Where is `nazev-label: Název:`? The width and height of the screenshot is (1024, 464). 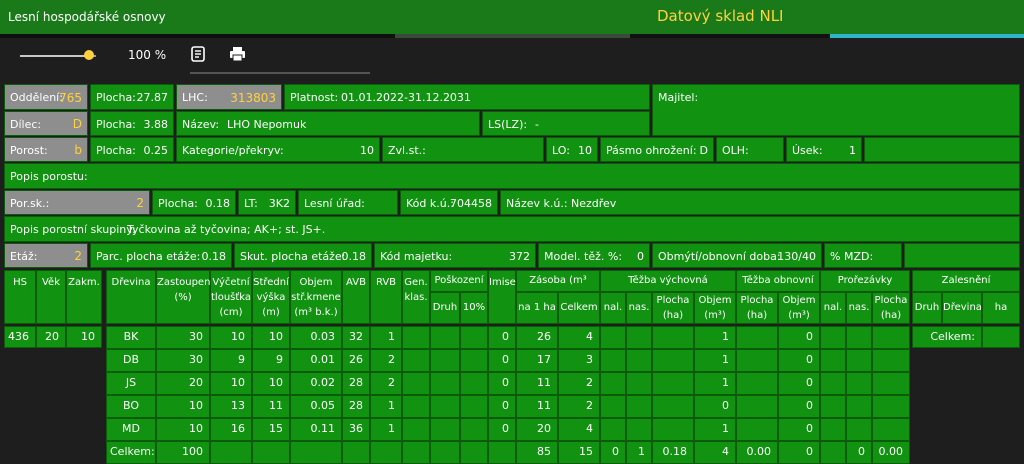
nazev-label: Název: is located at coordinates (201, 124).